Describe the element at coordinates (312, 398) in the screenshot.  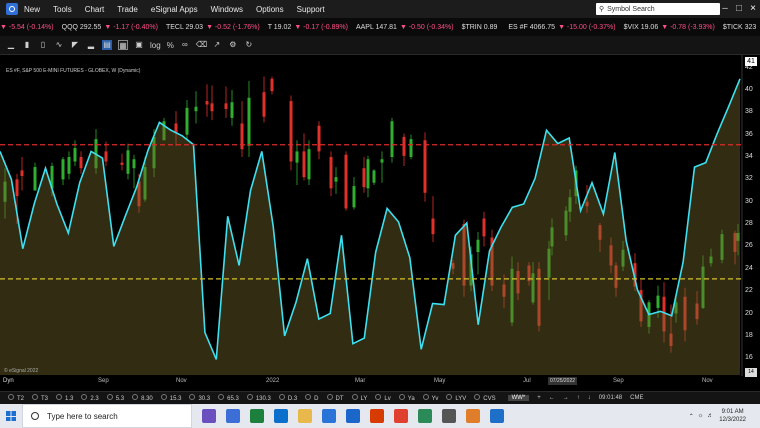
I see `interval-option: D` at that location.